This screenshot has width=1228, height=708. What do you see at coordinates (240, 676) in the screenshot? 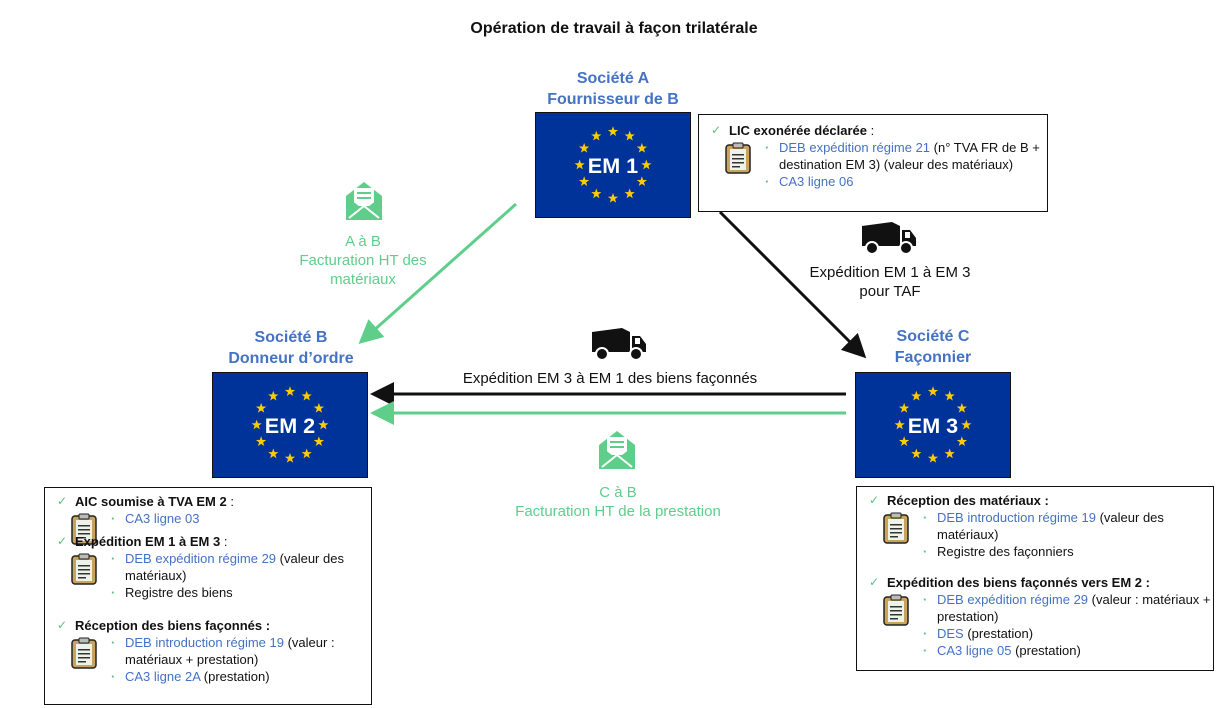
I see `declaration-item: · CA3 ligne 2A (prestation)` at bounding box center [240, 676].